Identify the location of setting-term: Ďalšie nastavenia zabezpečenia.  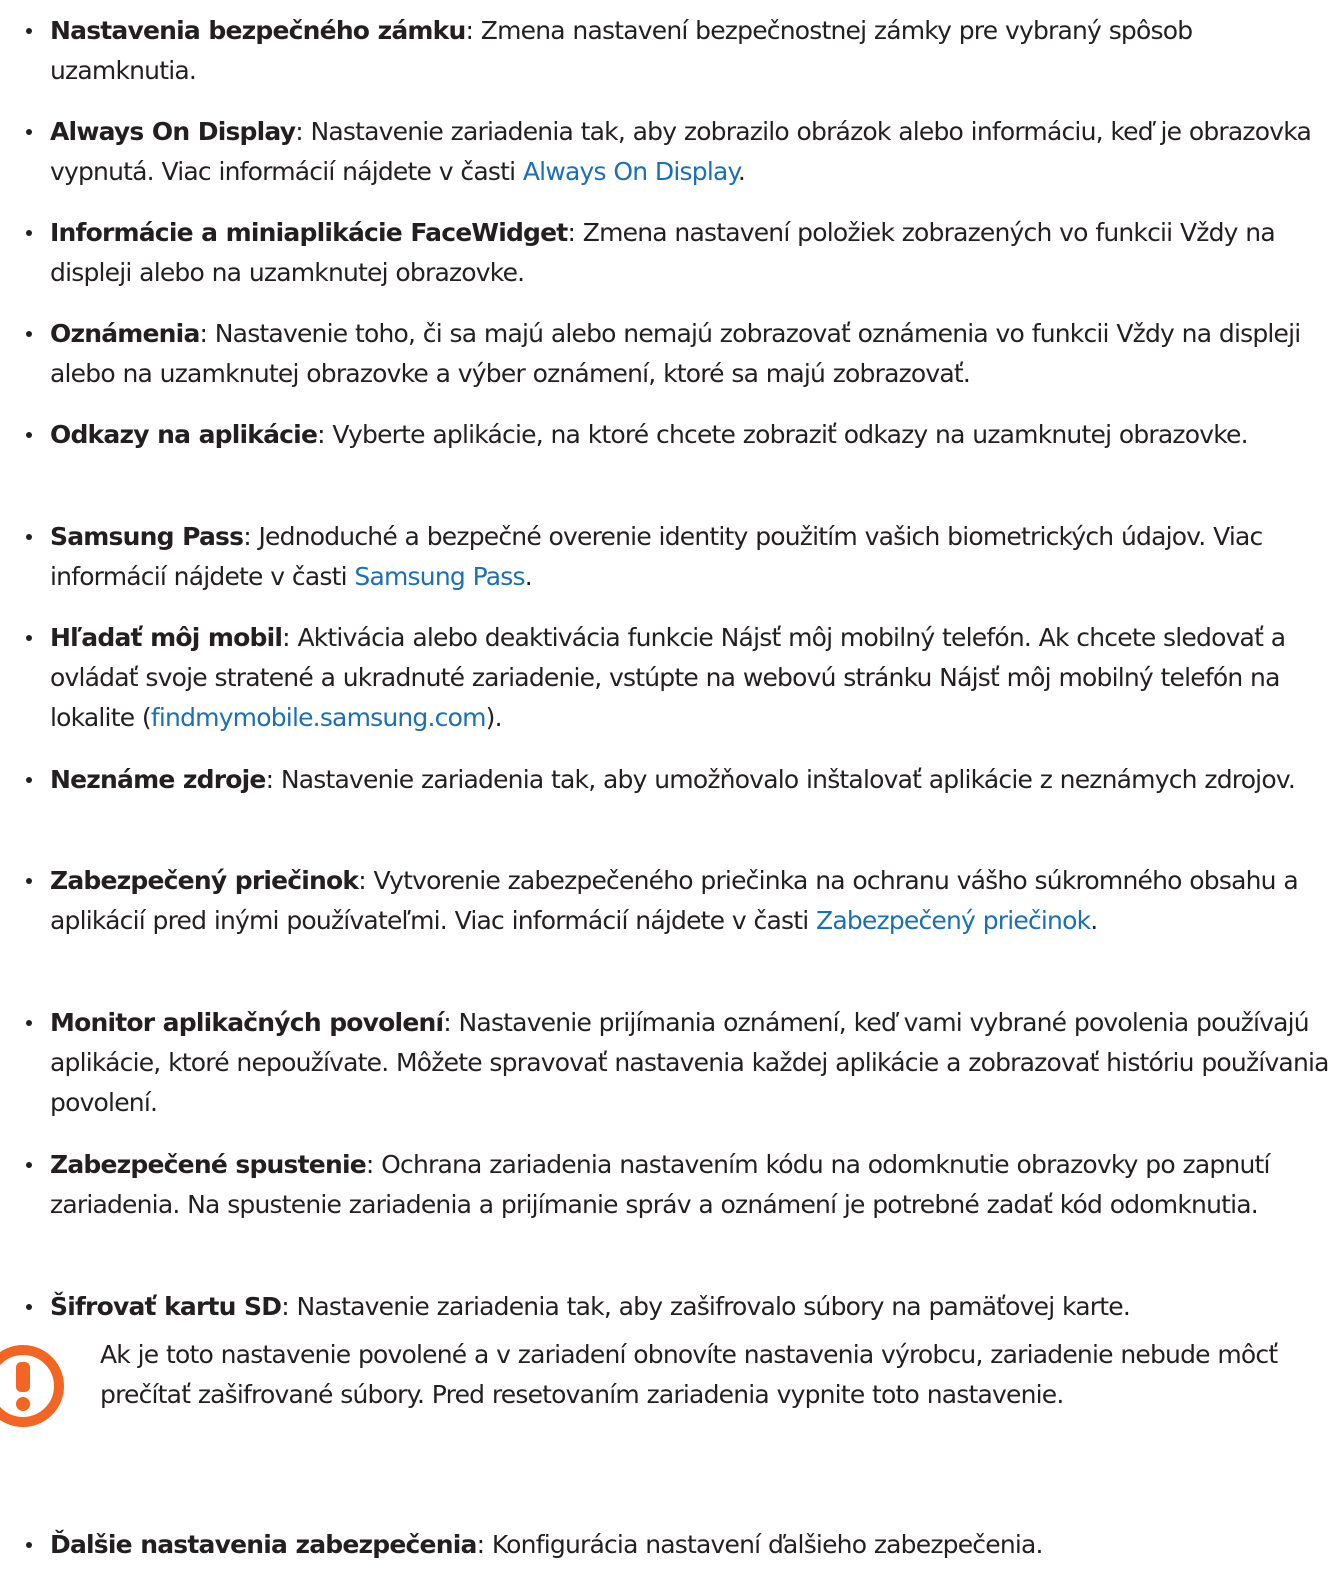
(263, 1544).